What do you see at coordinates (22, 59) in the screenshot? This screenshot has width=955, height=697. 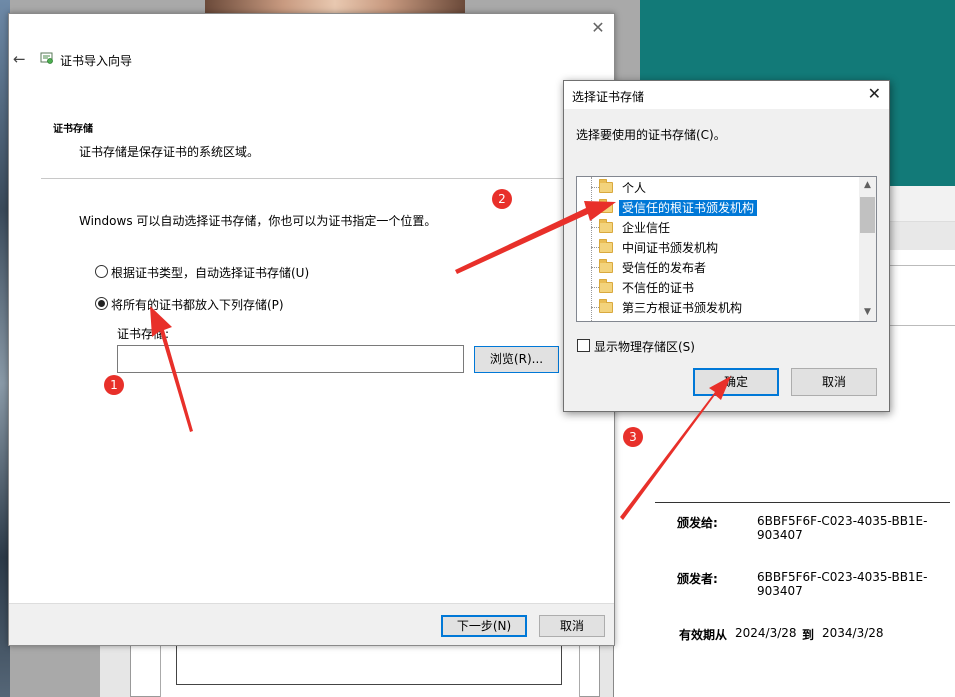 I see `back-arrow-icon: ←` at bounding box center [22, 59].